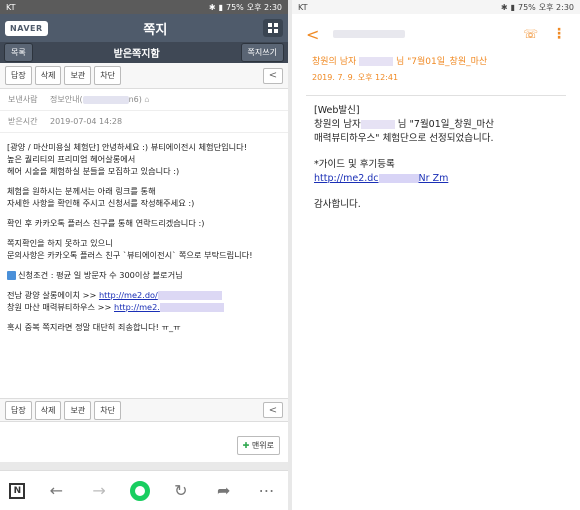 The height and width of the screenshot is (510, 580). Describe the element at coordinates (346, 178) in the screenshot. I see `link-prefix: http://me2.dc` at that location.